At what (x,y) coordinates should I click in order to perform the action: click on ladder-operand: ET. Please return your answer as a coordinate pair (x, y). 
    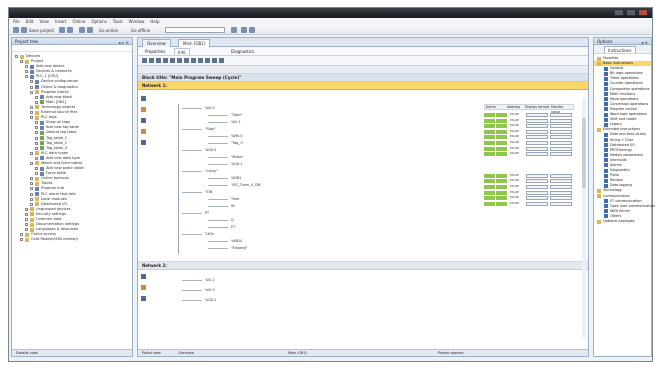
    Looking at the image, I should click on (221, 227).